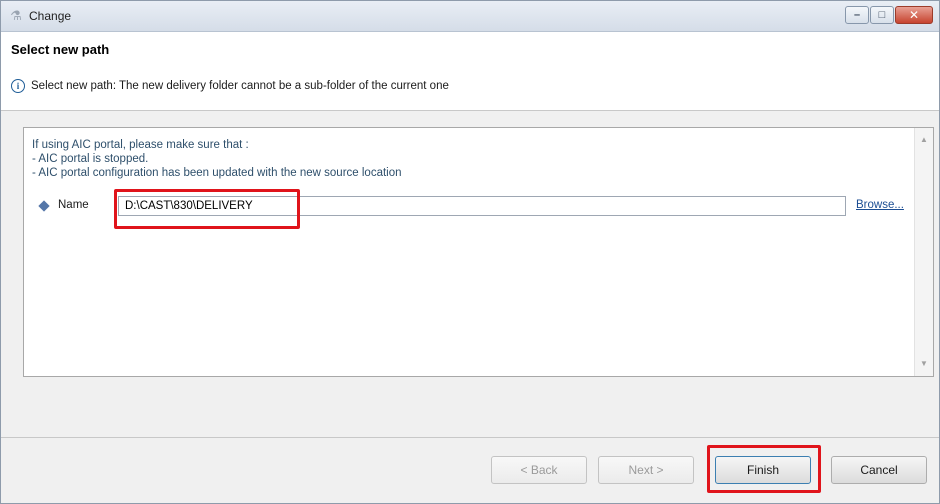  Describe the element at coordinates (763, 470) in the screenshot. I see `finish-button: Finish` at that location.